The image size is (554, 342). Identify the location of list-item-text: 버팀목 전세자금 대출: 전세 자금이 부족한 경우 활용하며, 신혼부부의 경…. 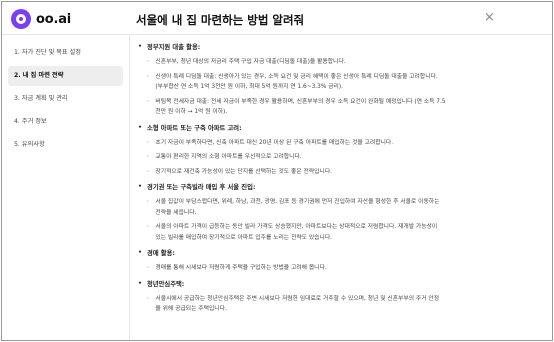
(345, 107).